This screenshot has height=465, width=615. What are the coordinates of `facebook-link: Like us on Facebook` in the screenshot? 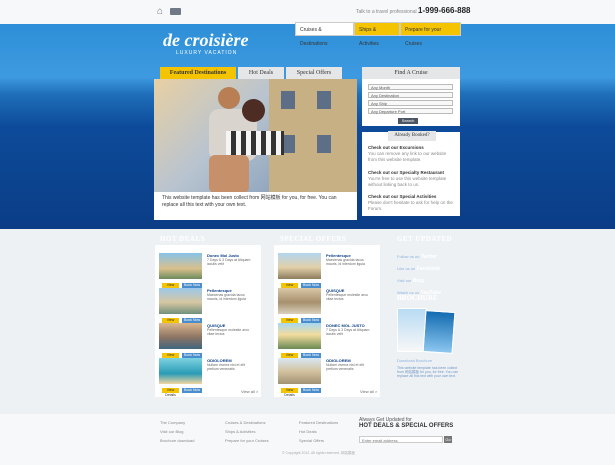 It's located at (419, 269).